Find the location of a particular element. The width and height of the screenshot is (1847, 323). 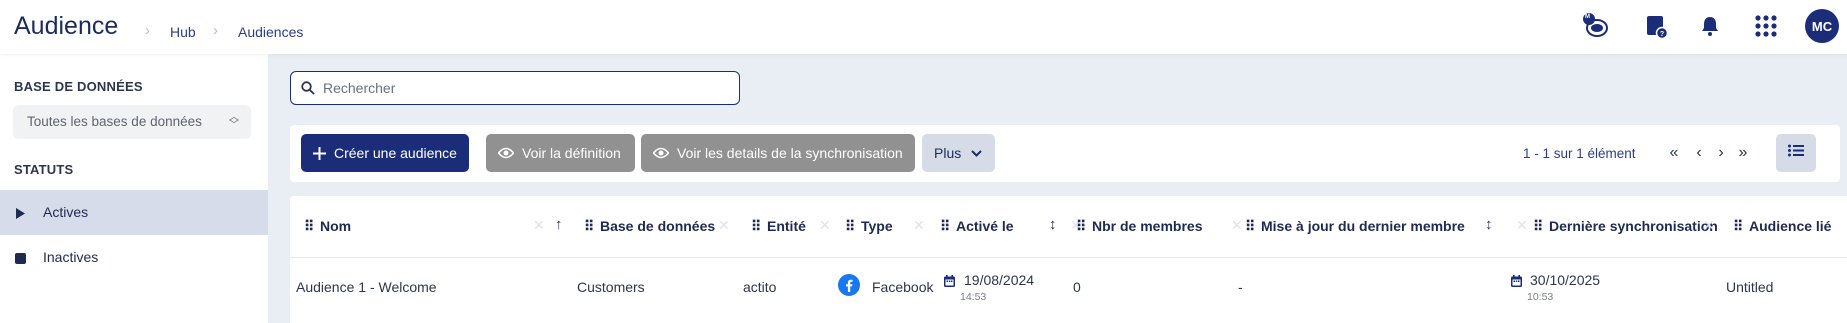

create-audience-label: Créer une audience is located at coordinates (395, 153).